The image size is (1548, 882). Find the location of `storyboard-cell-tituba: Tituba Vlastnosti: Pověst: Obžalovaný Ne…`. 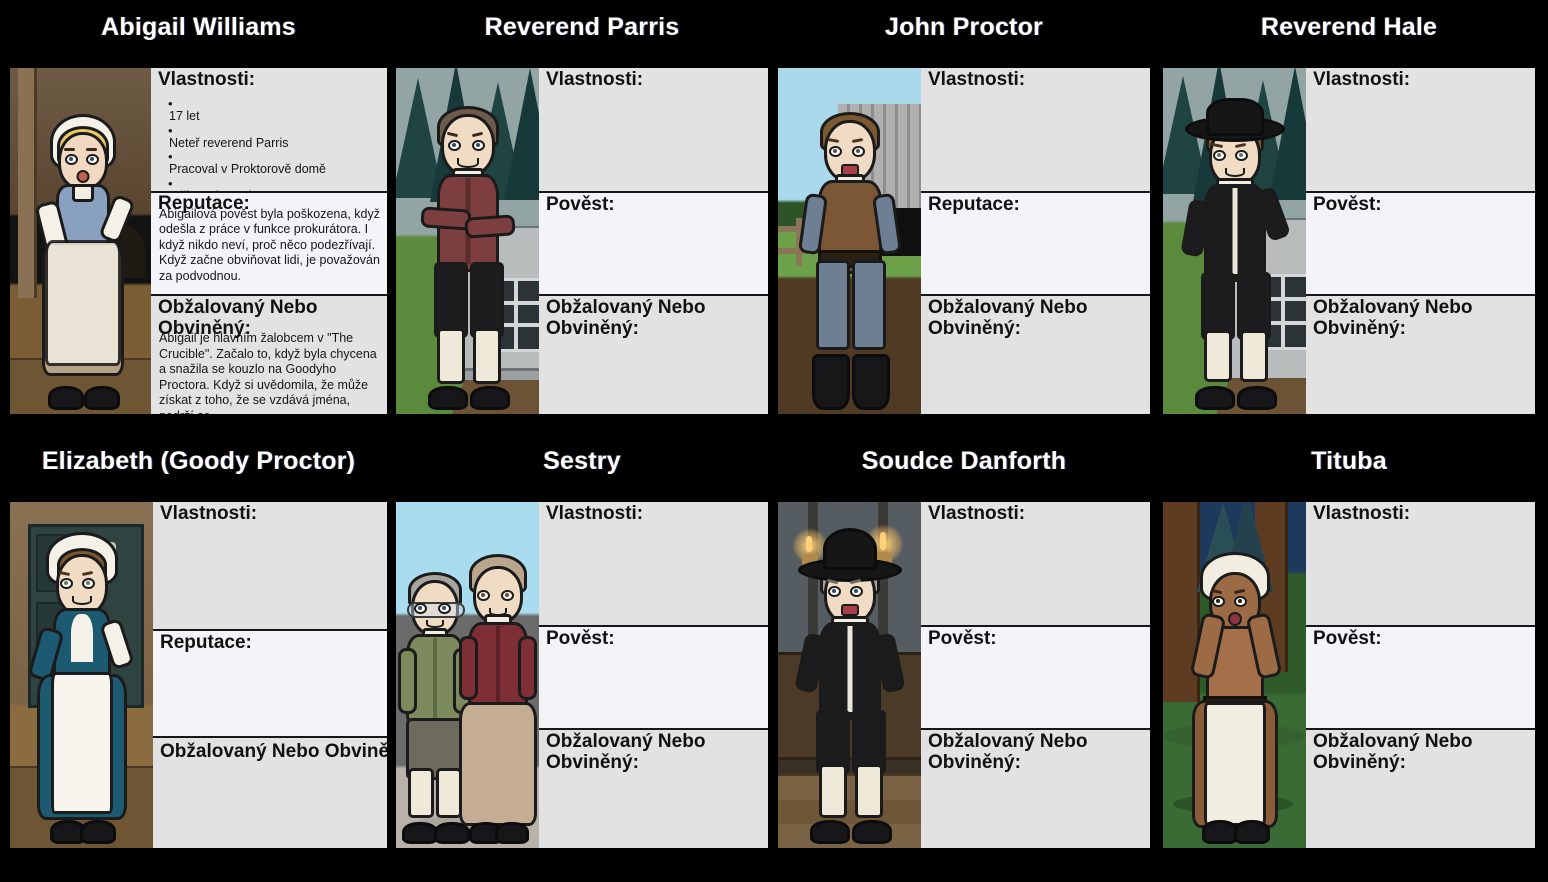

storyboard-cell-tituba: Tituba Vlastnosti: Pověst: Obžalovaný Ne… is located at coordinates (1349, 647).